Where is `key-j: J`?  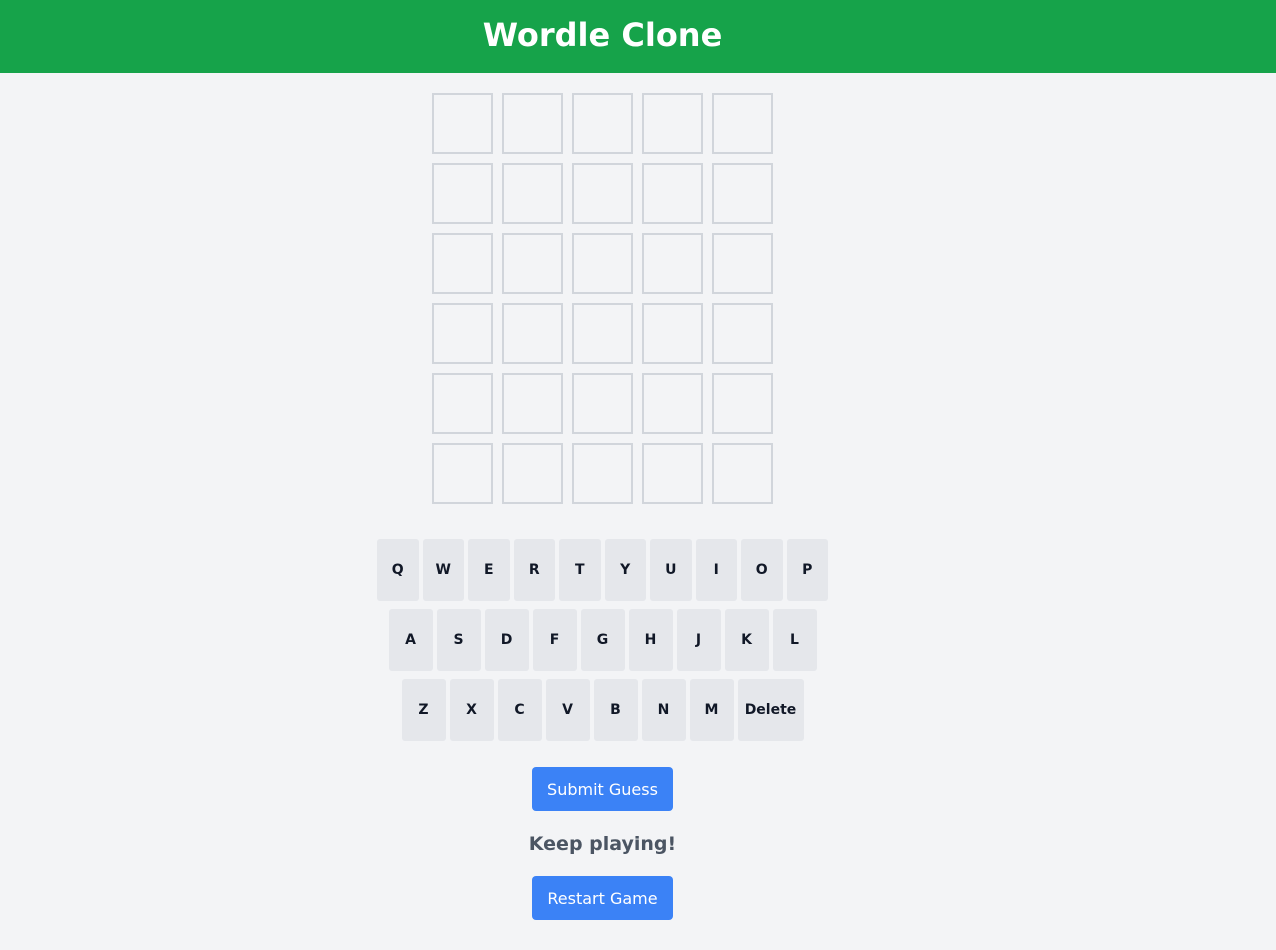 key-j: J is located at coordinates (698, 640).